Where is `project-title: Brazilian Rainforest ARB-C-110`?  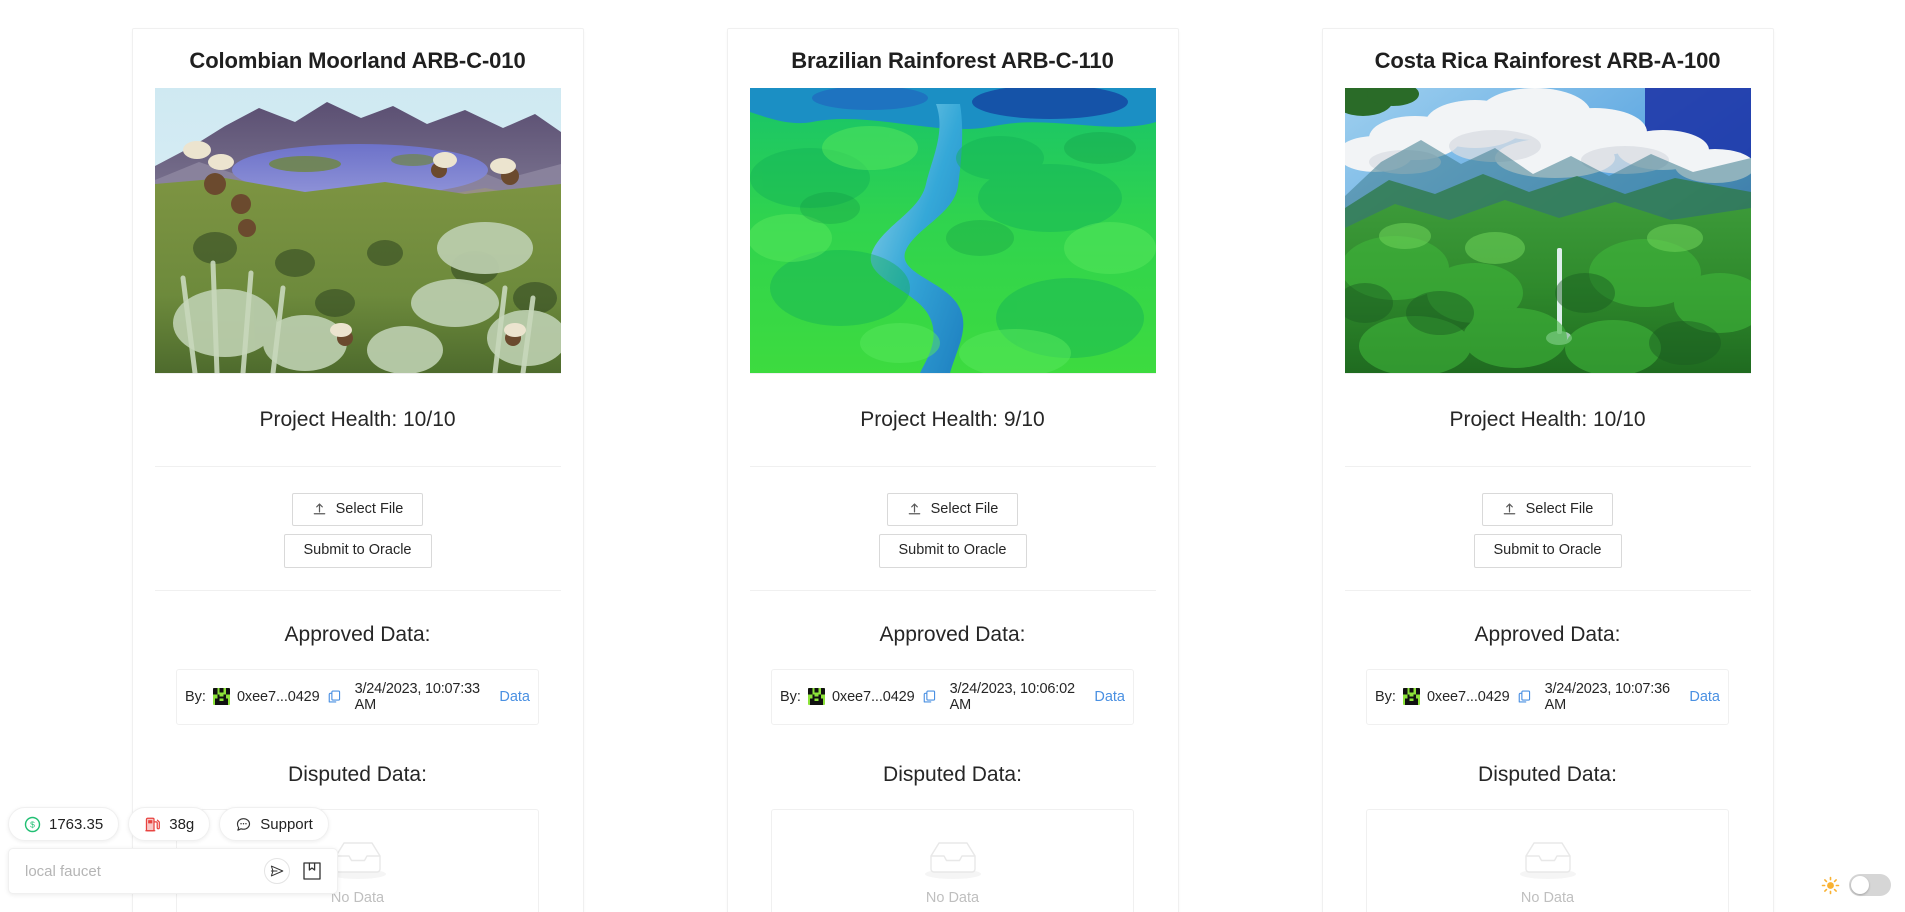
project-title: Brazilian Rainforest ARB-C-110 is located at coordinates (952, 60).